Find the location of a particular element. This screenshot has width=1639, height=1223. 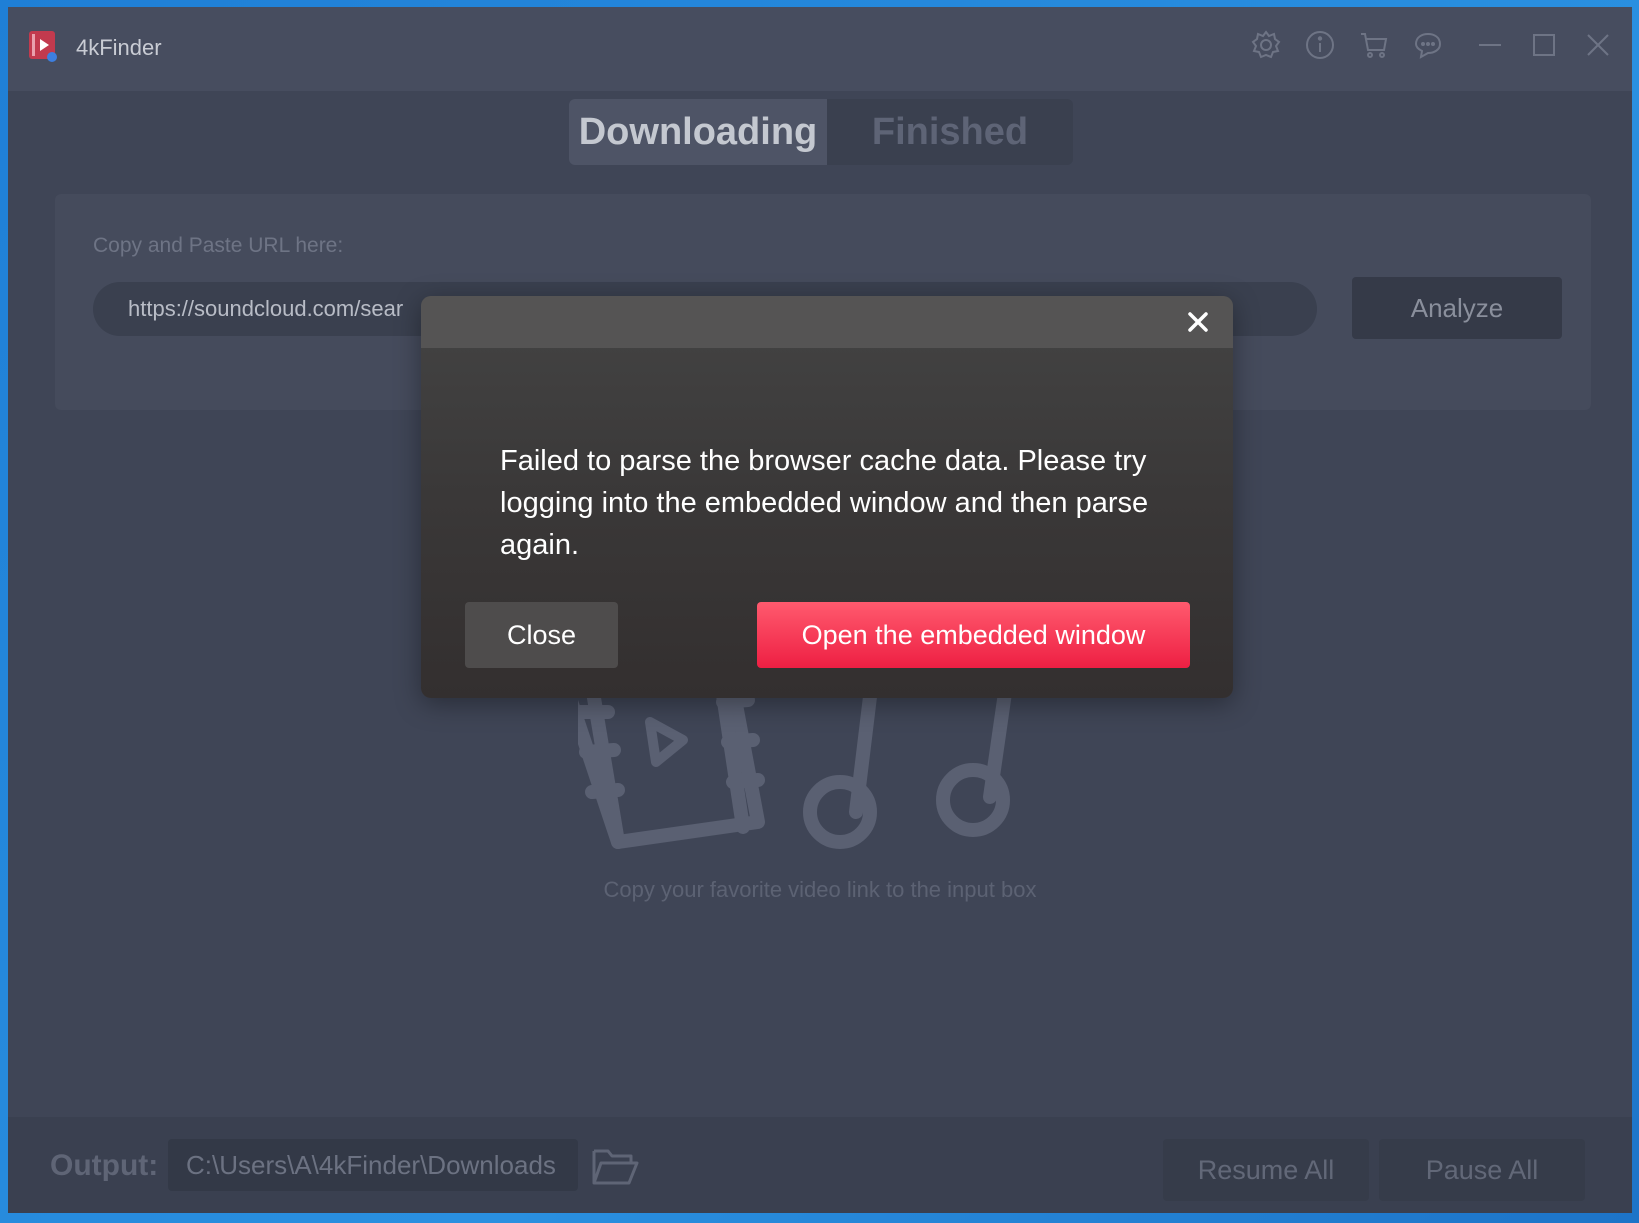

maximize-icon is located at coordinates (1544, 45).